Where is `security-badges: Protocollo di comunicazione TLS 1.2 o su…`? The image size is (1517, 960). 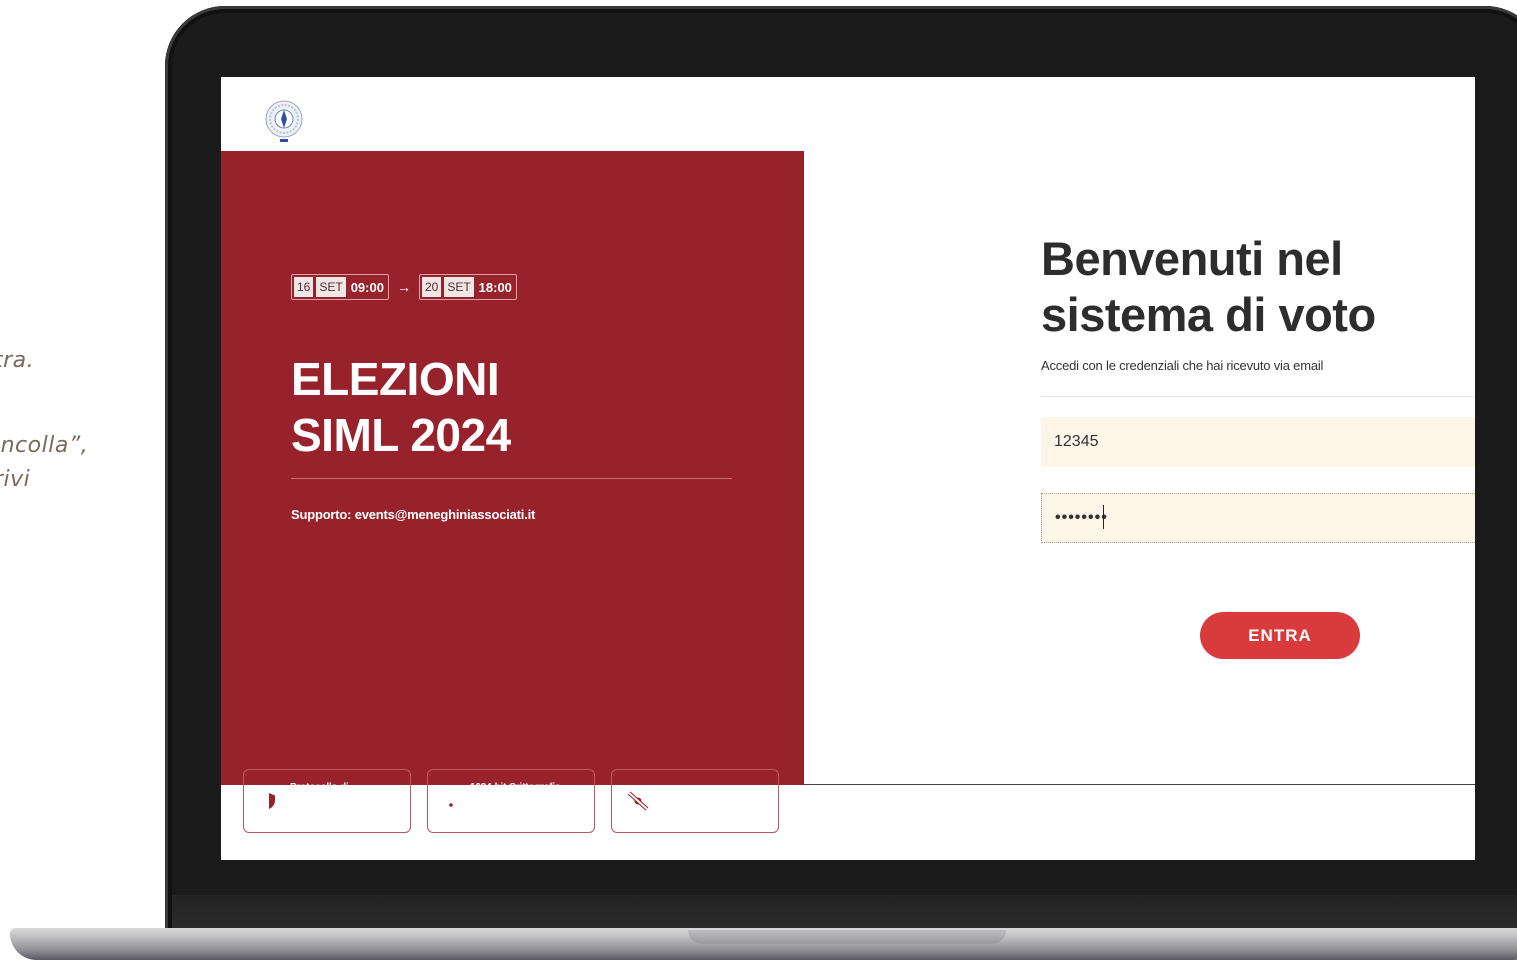 security-badges: Protocollo di comunicazione TLS 1.2 o su… is located at coordinates (511, 801).